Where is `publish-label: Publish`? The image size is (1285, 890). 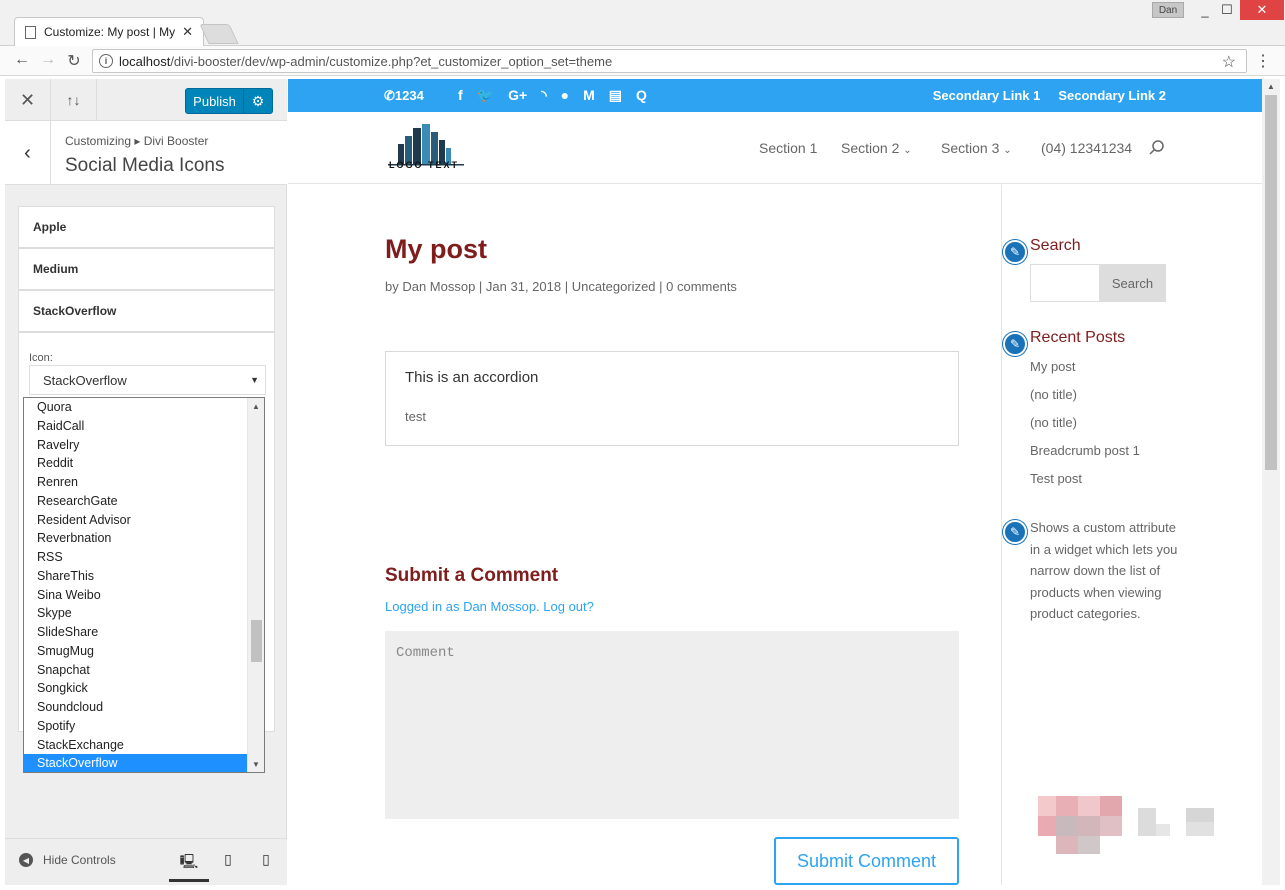
publish-label: Publish is located at coordinates (215, 101).